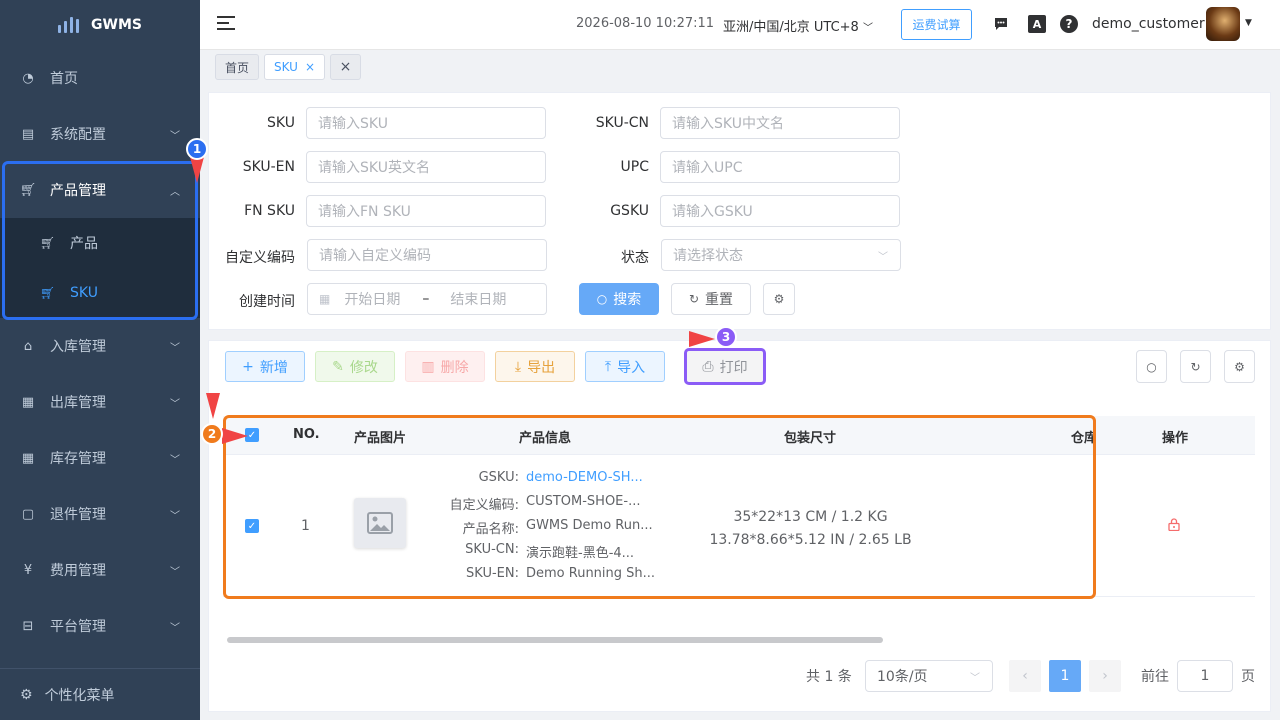 The width and height of the screenshot is (1280, 720). Describe the element at coordinates (929, 676) in the screenshot. I see `page-size-select: 10条/页 ﹀` at that location.